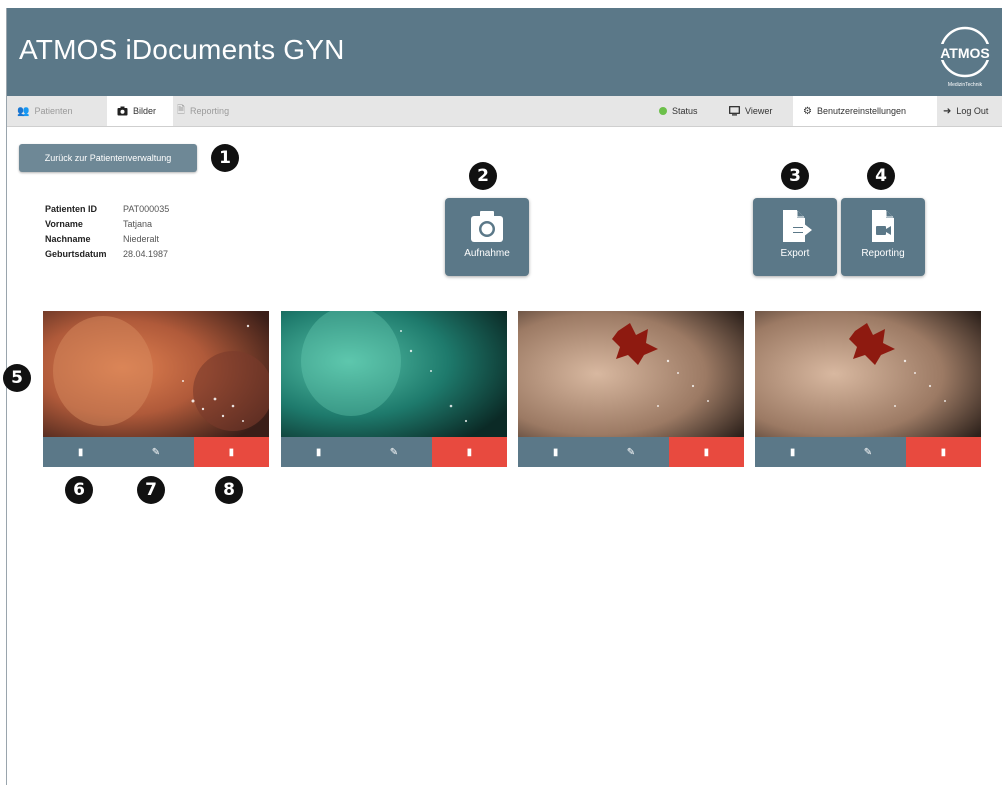 This screenshot has height=785, width=1002. What do you see at coordinates (225, 158) in the screenshot?
I see `marker-1: 1` at bounding box center [225, 158].